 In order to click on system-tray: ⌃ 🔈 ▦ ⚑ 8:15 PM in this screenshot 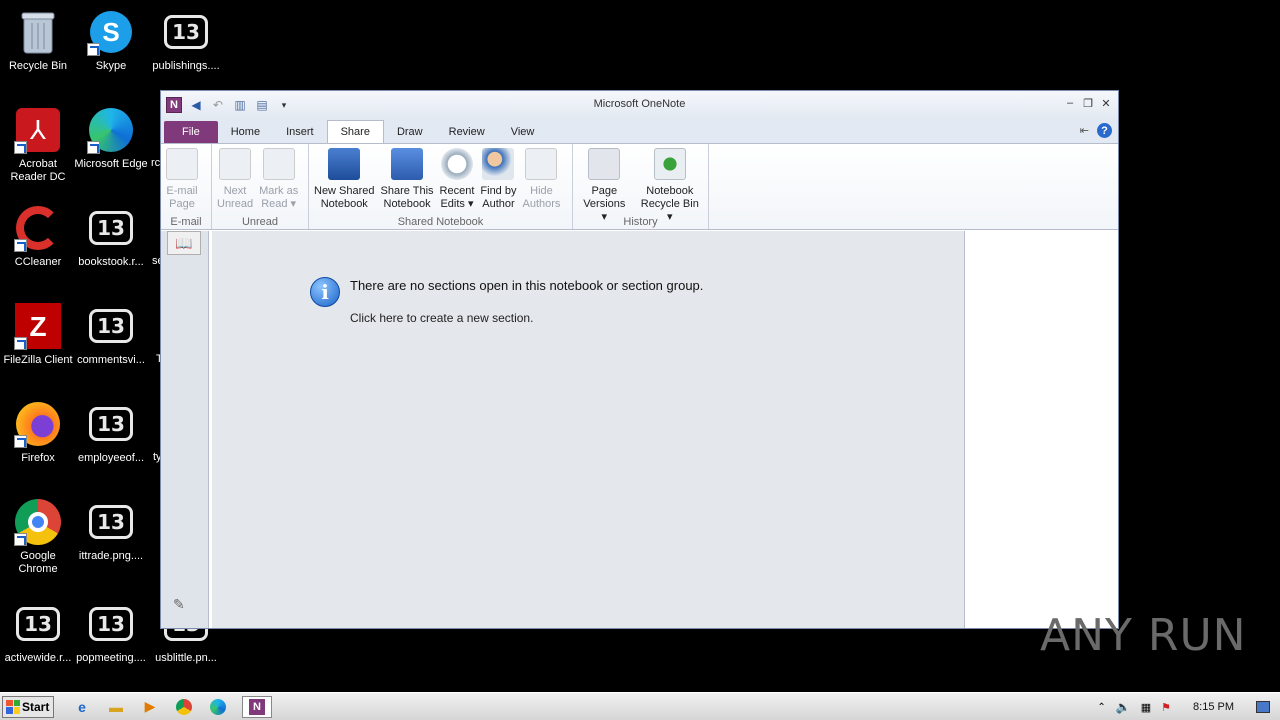, I will do `click(1188, 706)`.